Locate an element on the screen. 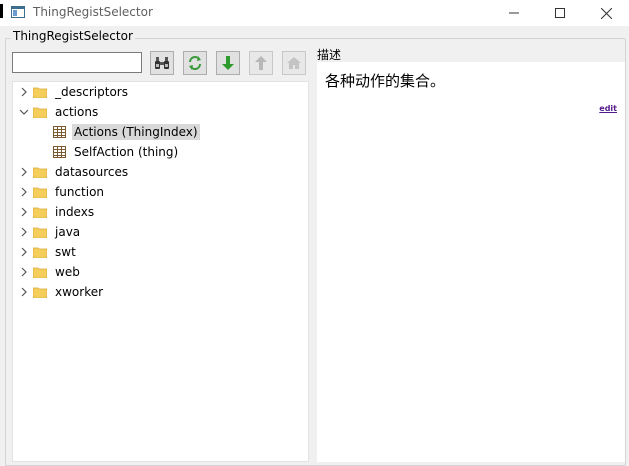 The width and height of the screenshot is (629, 466). tree-item-java: java is located at coordinates (49, 232).